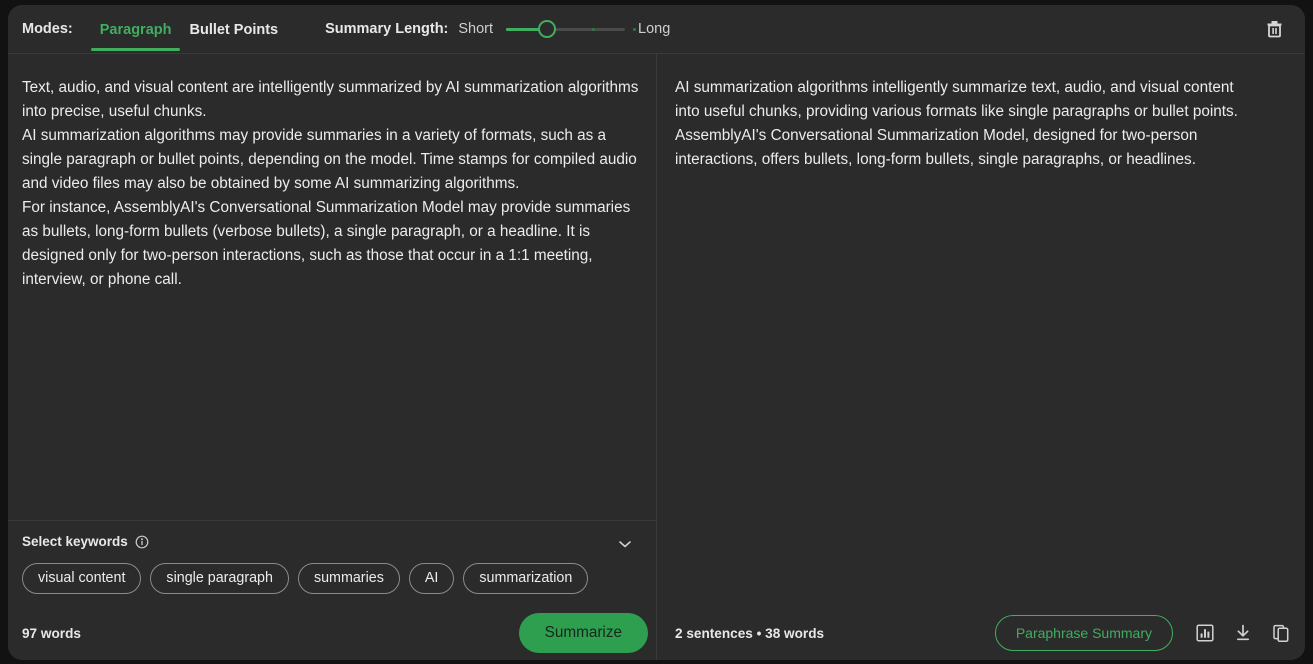  What do you see at coordinates (82, 578) in the screenshot?
I see `keyword-chip: visual content` at bounding box center [82, 578].